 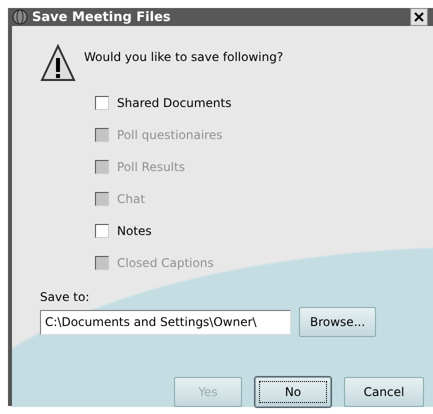 I want to click on close-icon, so click(x=419, y=17).